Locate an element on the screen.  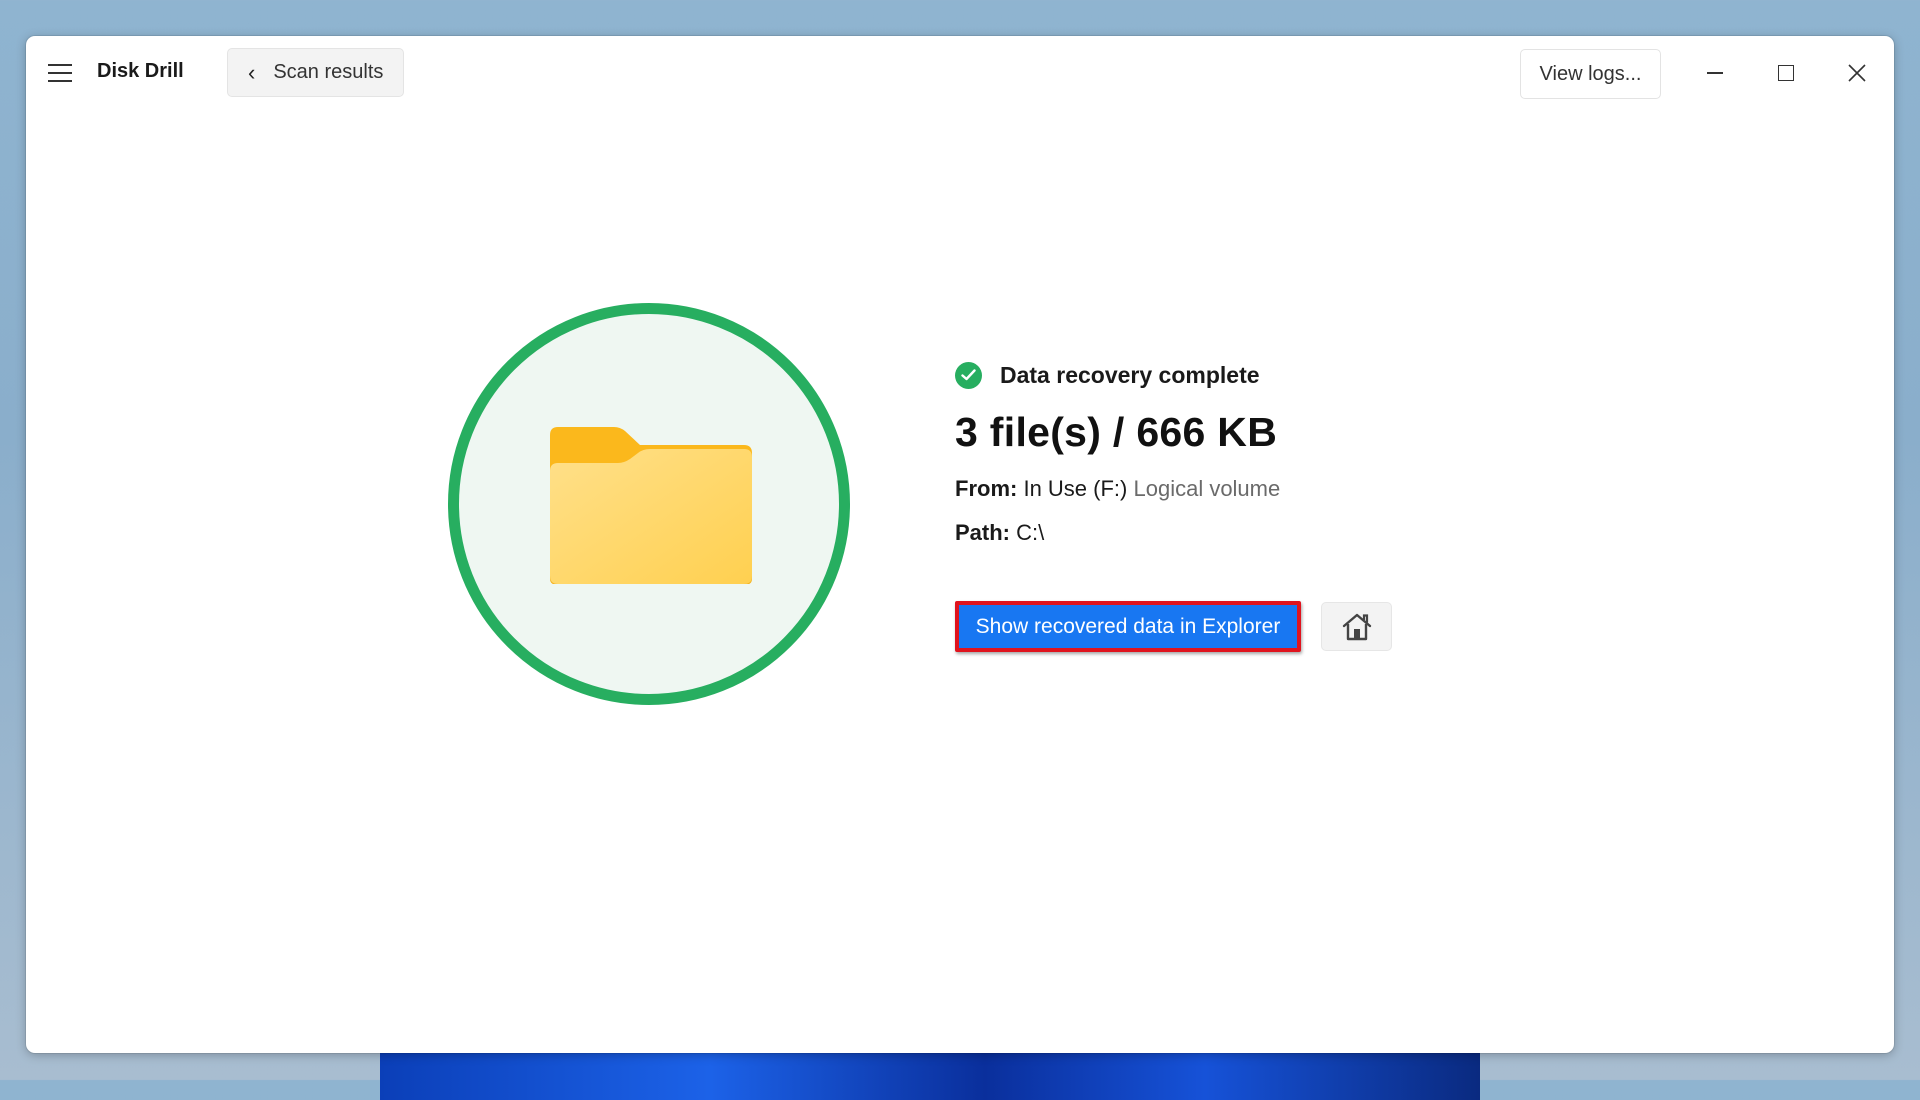
path-value: C:\ is located at coordinates (1030, 532).